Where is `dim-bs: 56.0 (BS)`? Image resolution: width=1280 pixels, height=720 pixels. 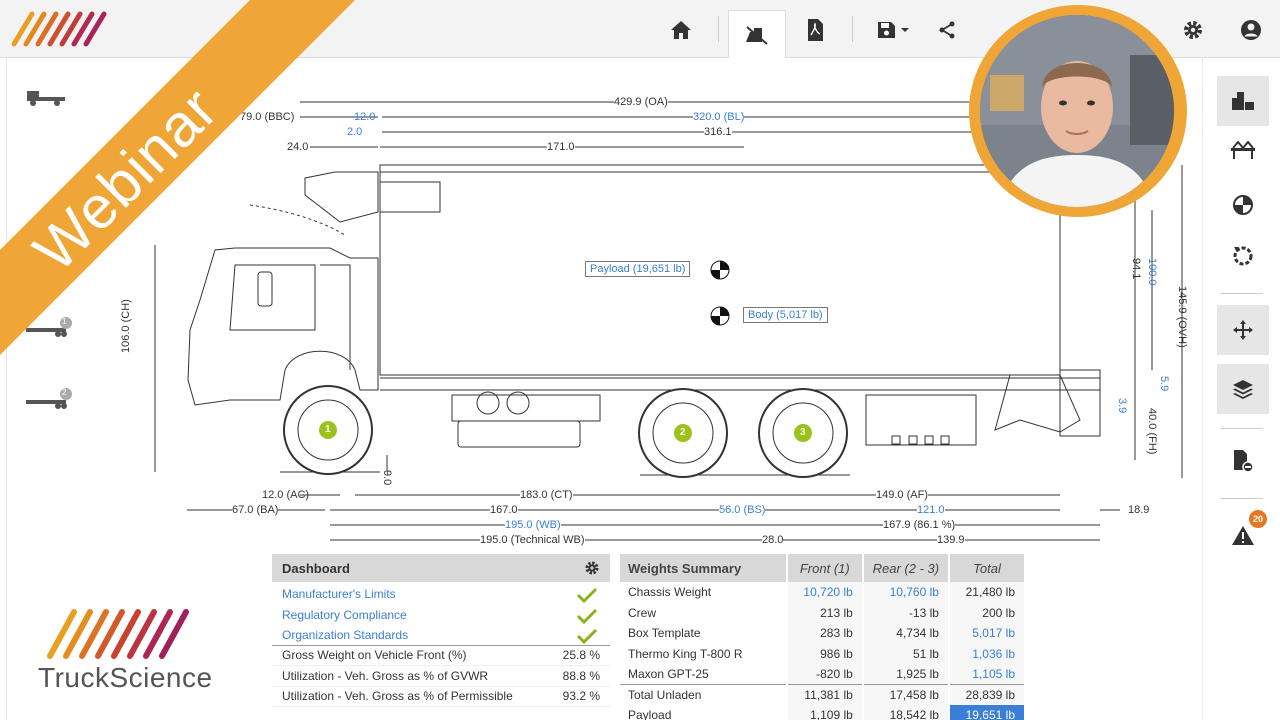 dim-bs: 56.0 (BS) is located at coordinates (742, 510).